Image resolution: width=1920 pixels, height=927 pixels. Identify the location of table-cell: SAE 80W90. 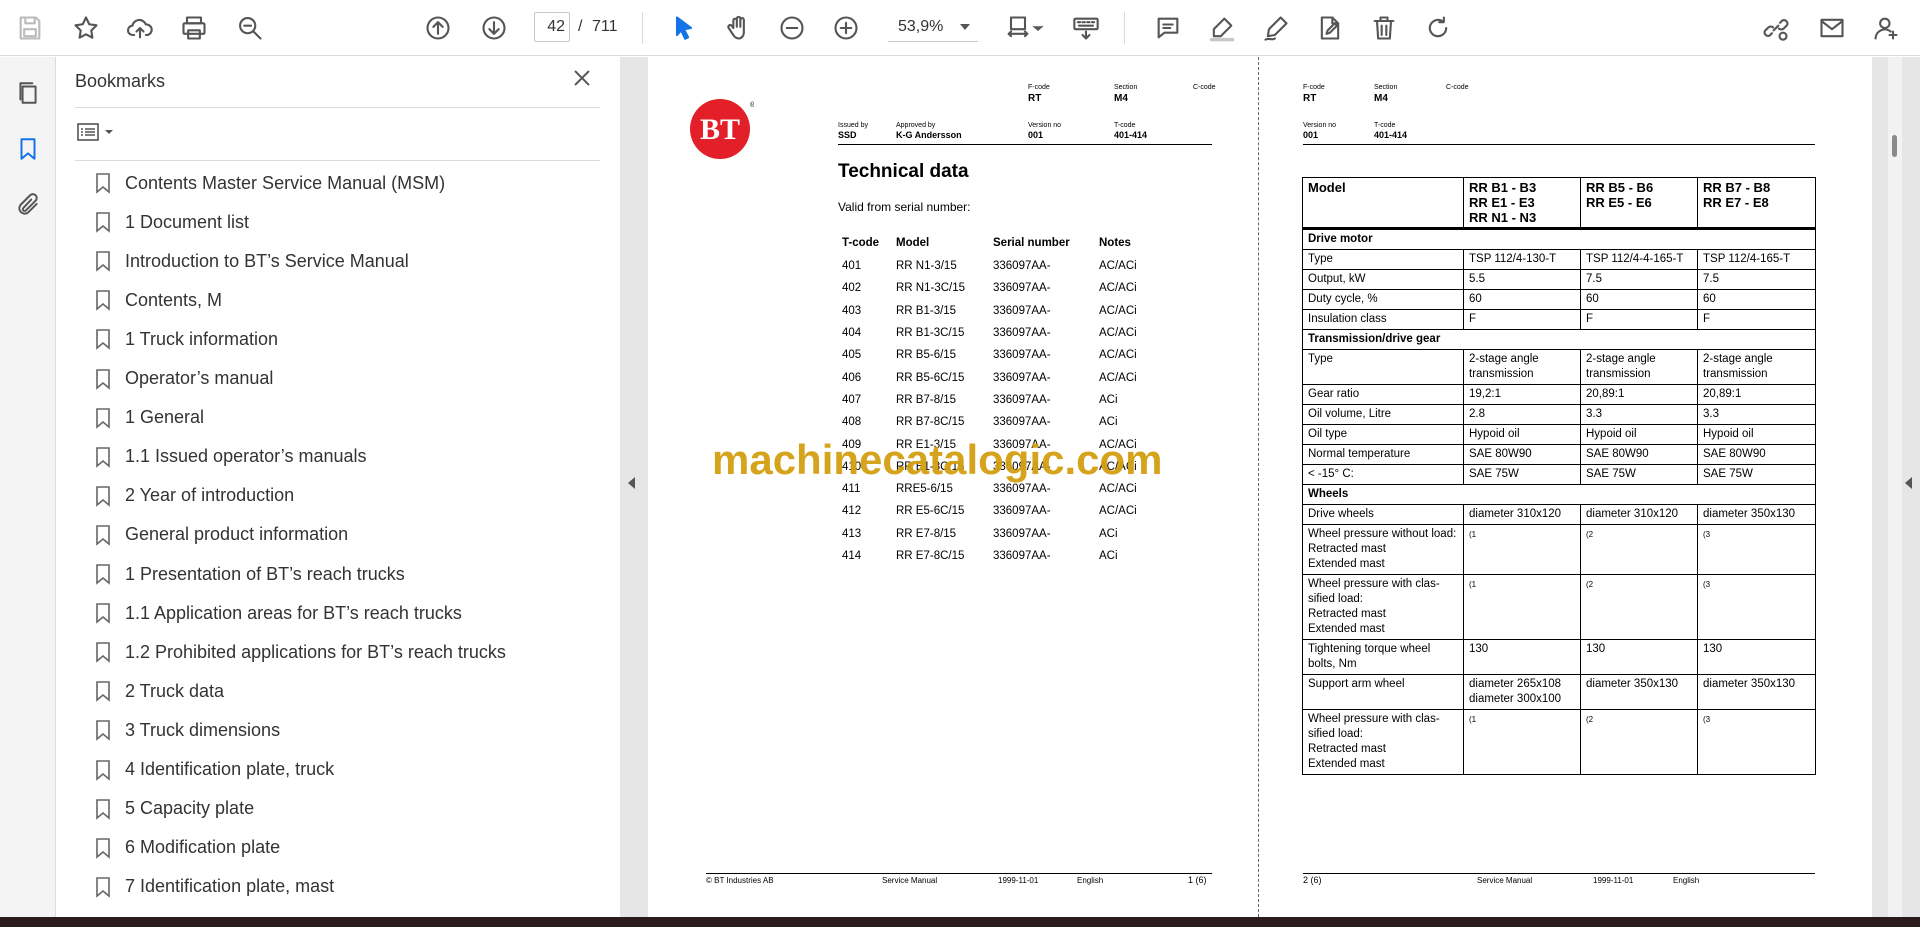
(1522, 454).